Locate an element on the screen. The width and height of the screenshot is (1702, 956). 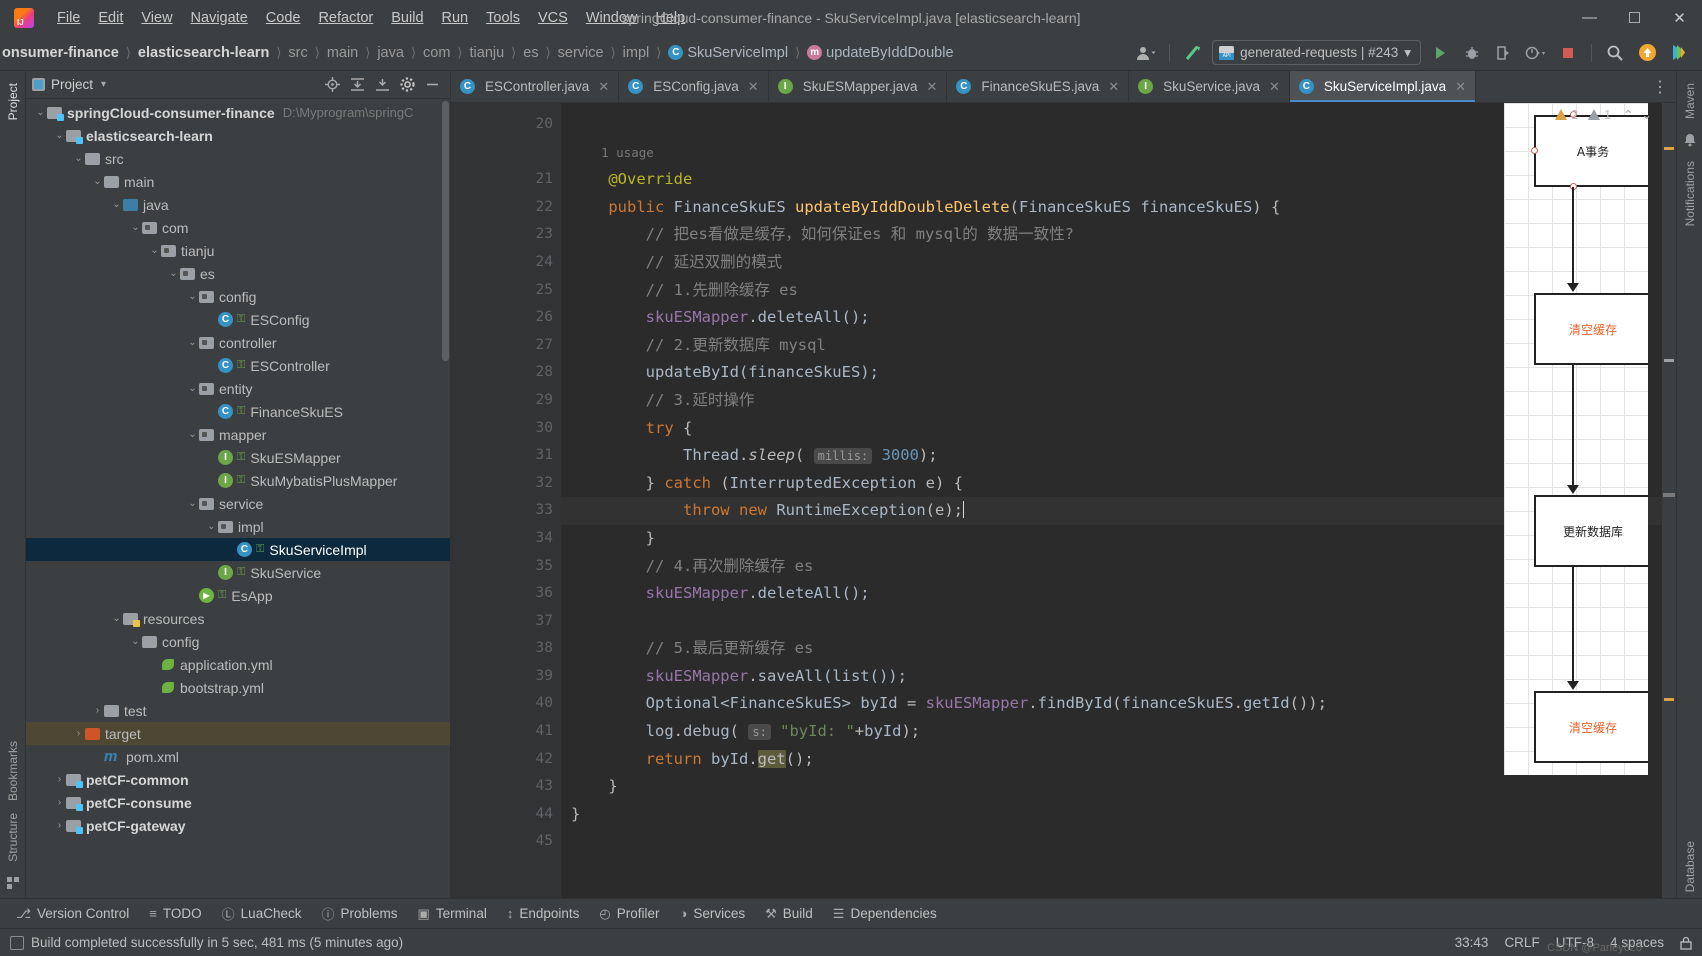
gutter-line-20: 20 is located at coordinates (506, 125).